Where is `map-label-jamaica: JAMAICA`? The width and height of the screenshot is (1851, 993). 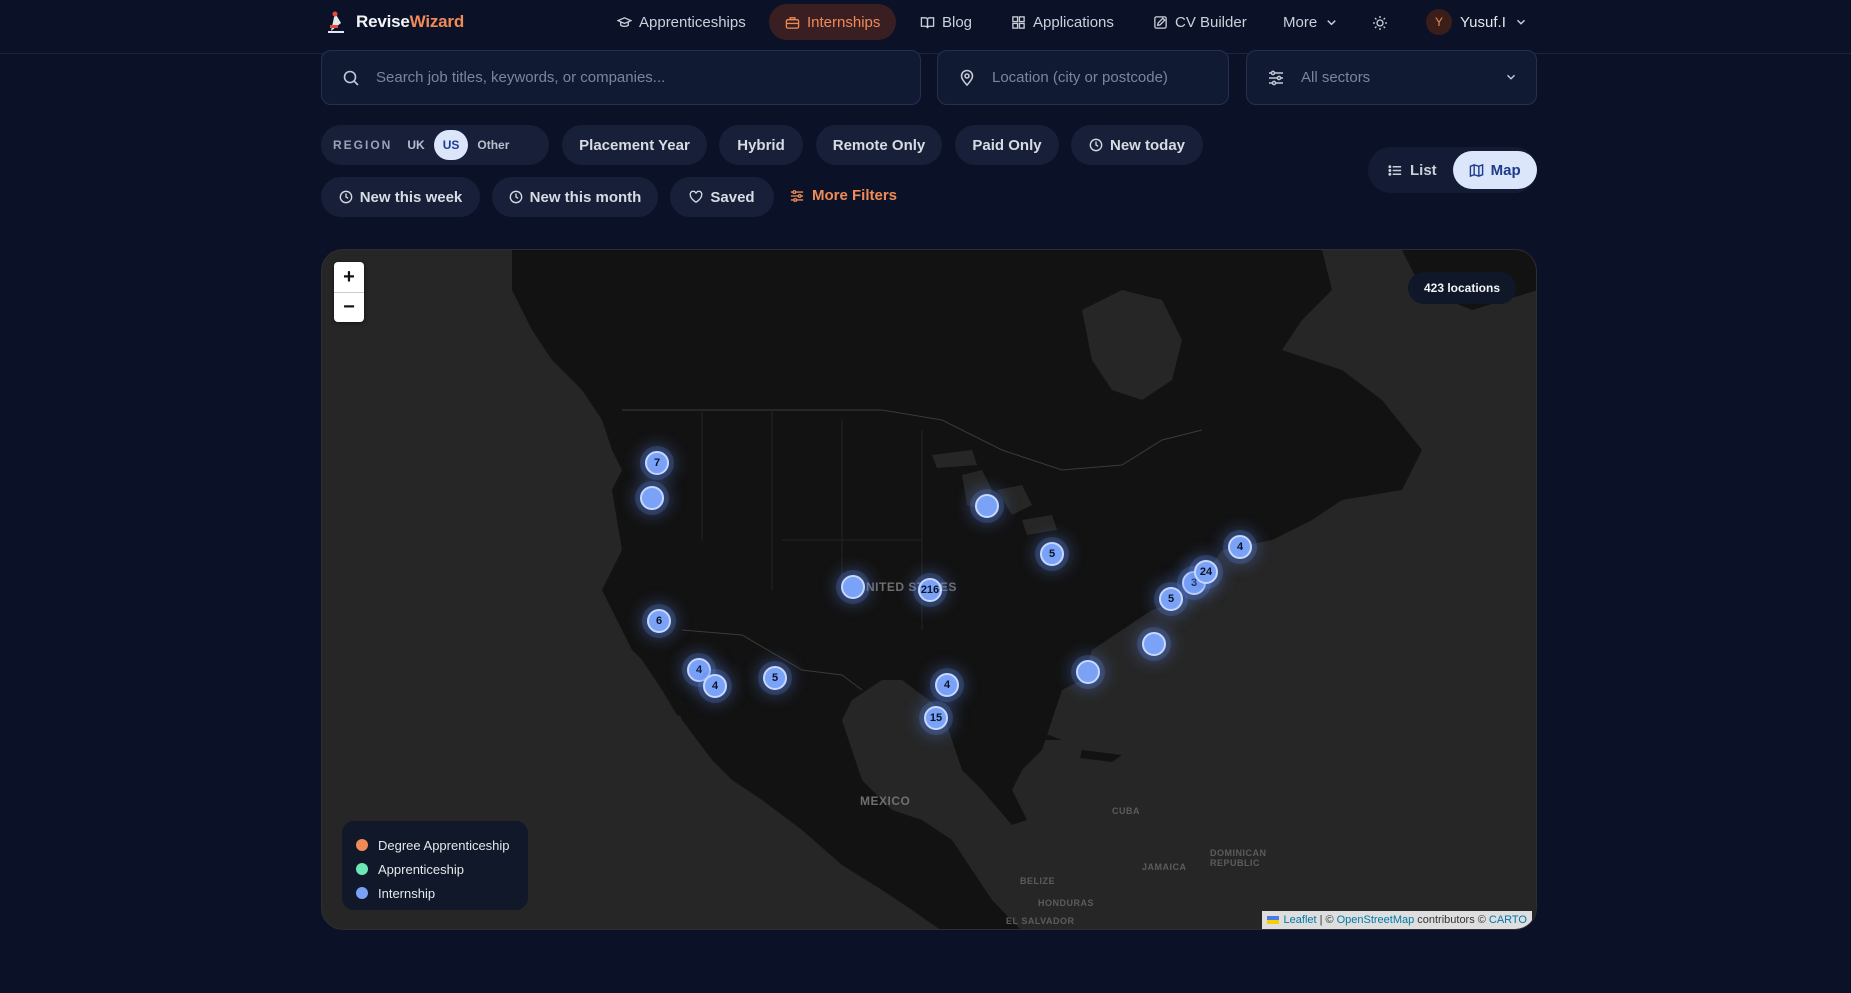
map-label-jamaica: JAMAICA is located at coordinates (1164, 867).